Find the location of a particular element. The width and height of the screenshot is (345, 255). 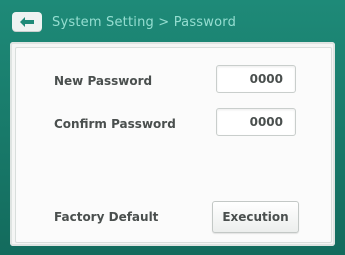

title-bar: System Setting > Password is located at coordinates (172, 22).